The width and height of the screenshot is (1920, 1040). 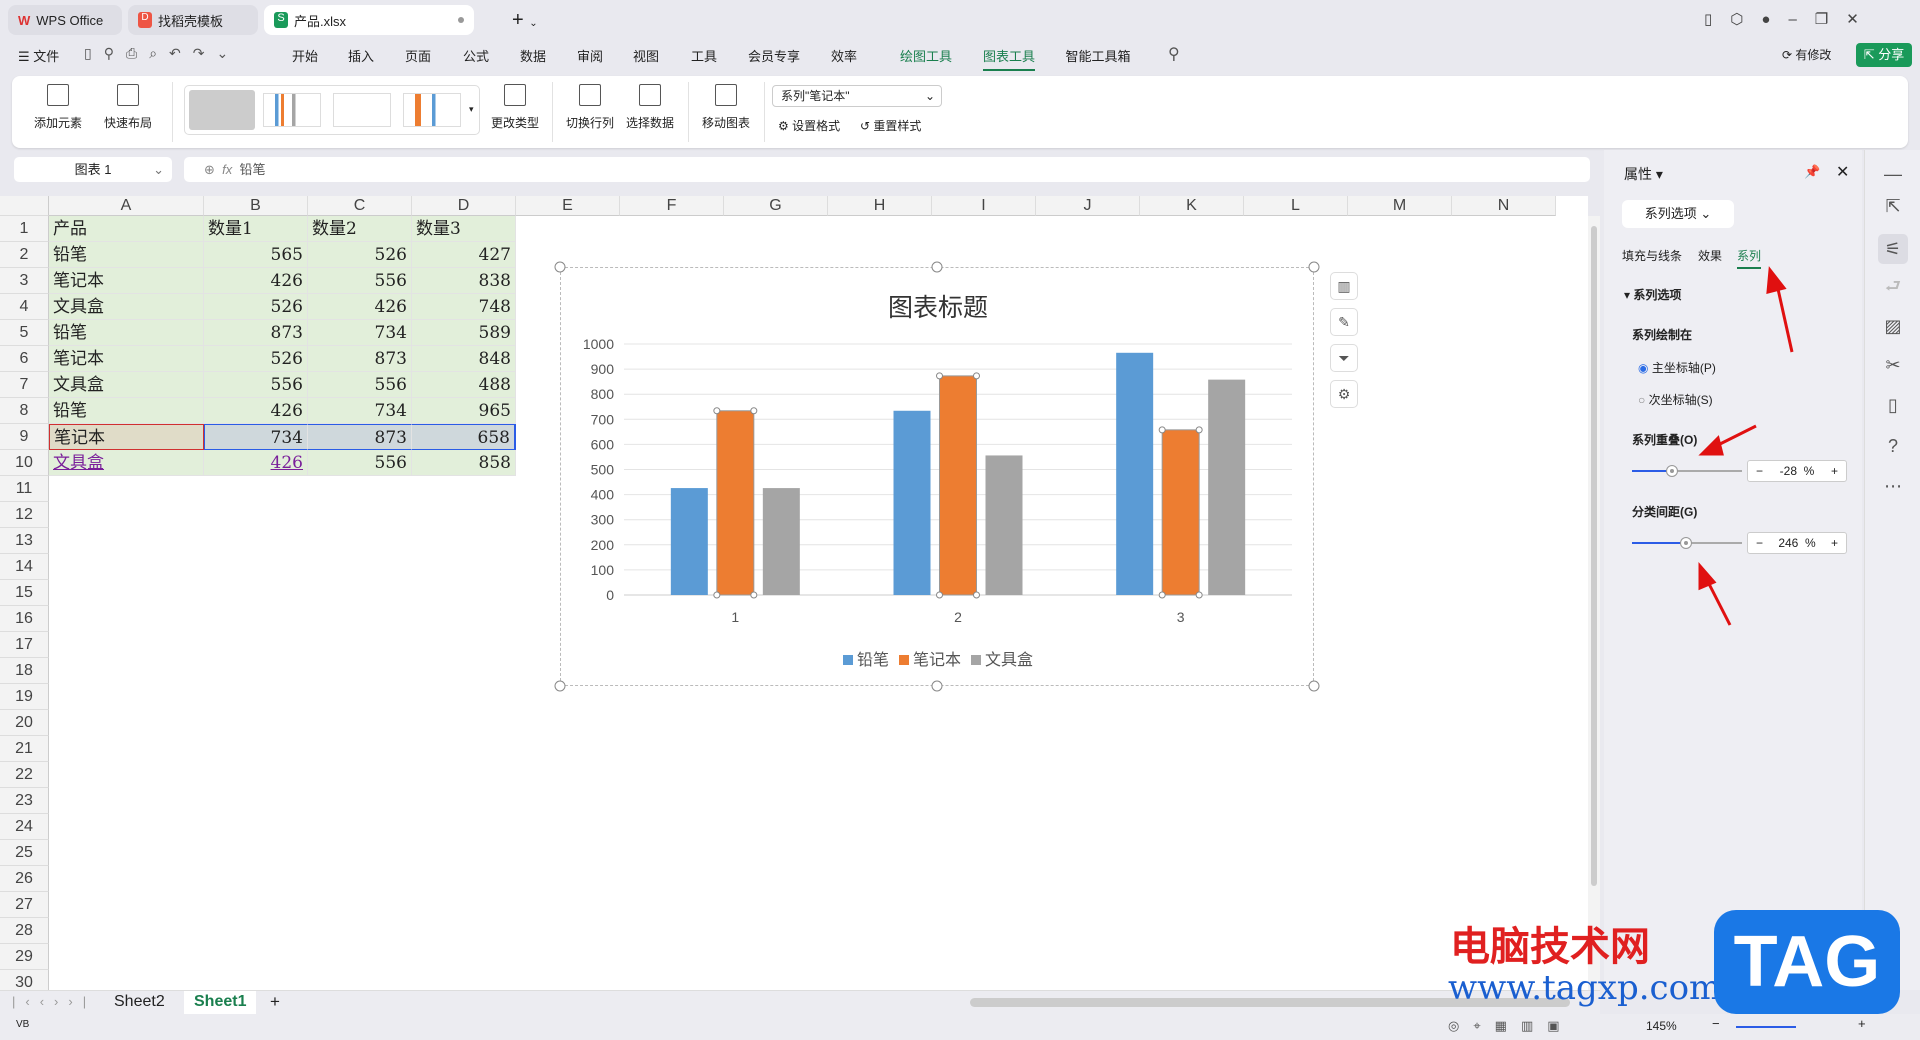 I want to click on menu-item: 图表工具, so click(x=1009, y=58).